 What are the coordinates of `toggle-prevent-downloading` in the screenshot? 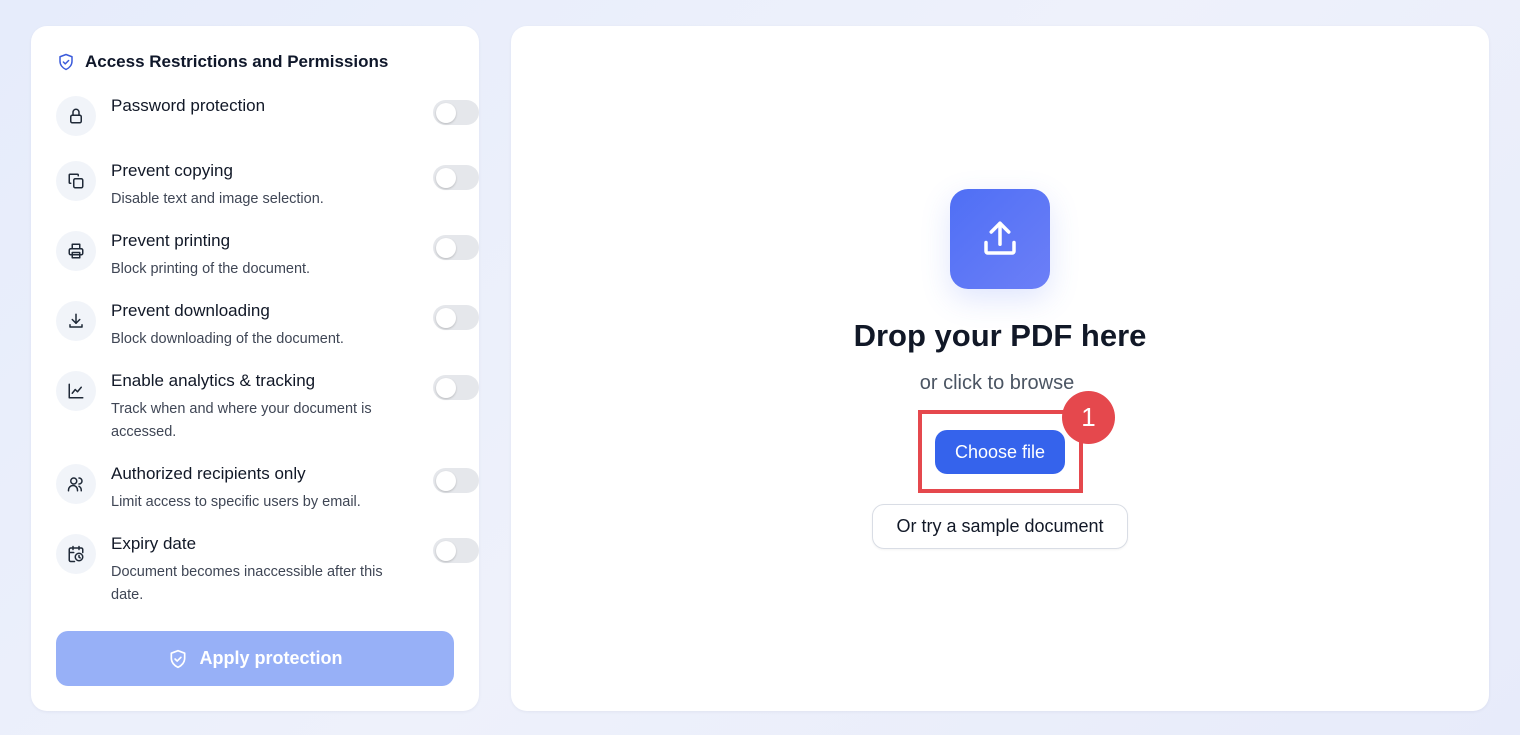 It's located at (456, 317).